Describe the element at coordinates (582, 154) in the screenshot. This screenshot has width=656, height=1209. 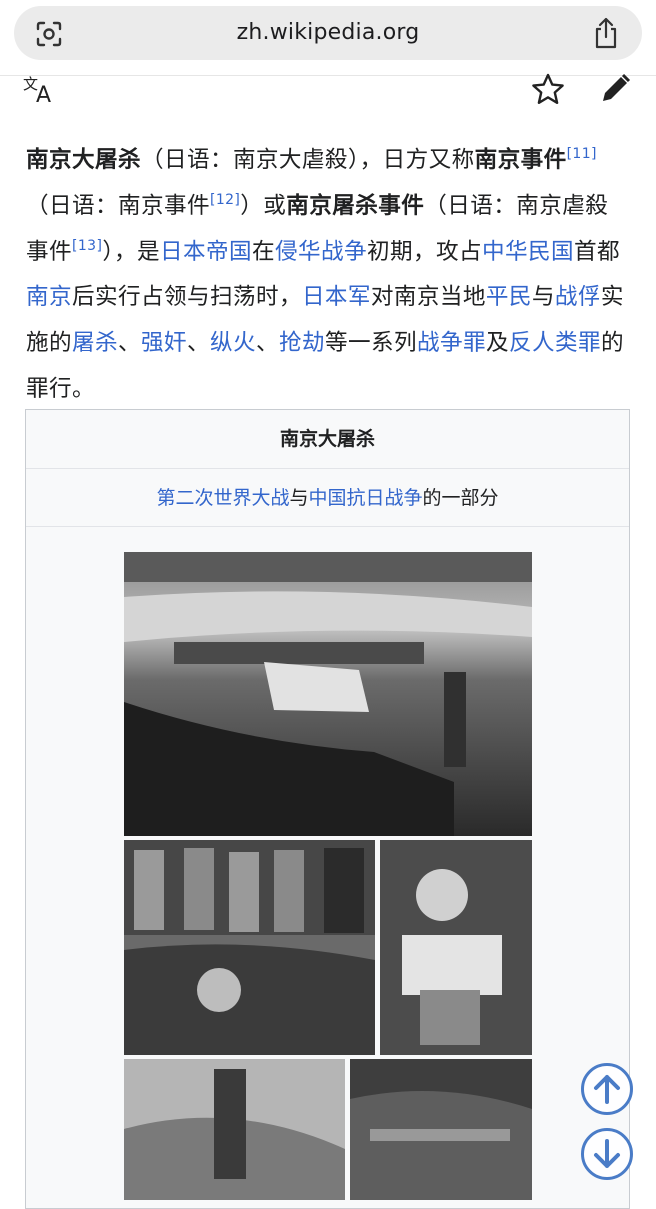
I see `citation-11: [11]` at that location.